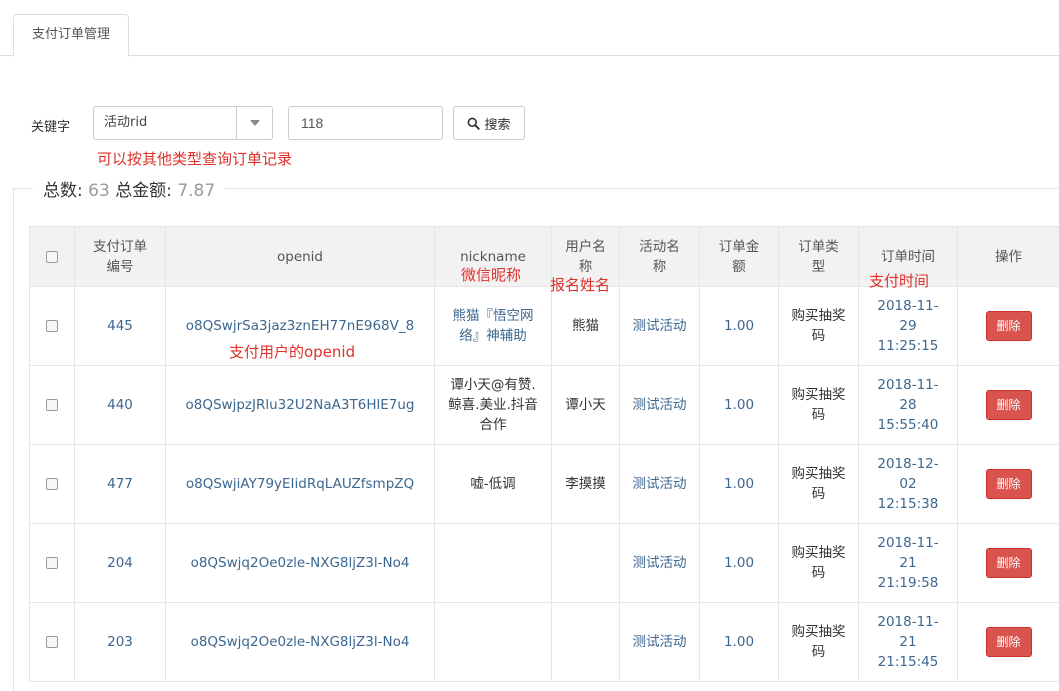  Describe the element at coordinates (126, 122) in the screenshot. I see `search-type-value: 活动rid` at that location.